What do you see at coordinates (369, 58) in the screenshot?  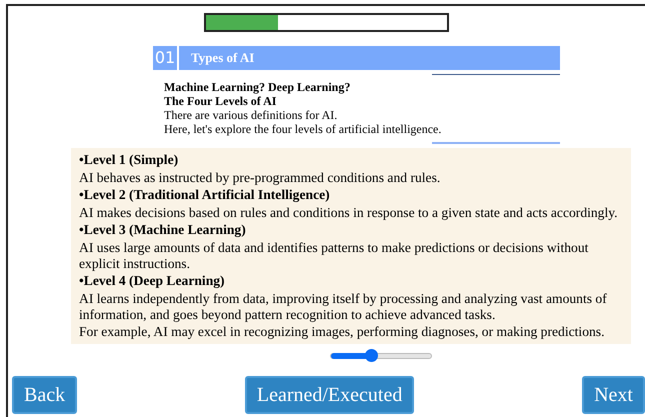 I see `section-title: Types of AI` at bounding box center [369, 58].